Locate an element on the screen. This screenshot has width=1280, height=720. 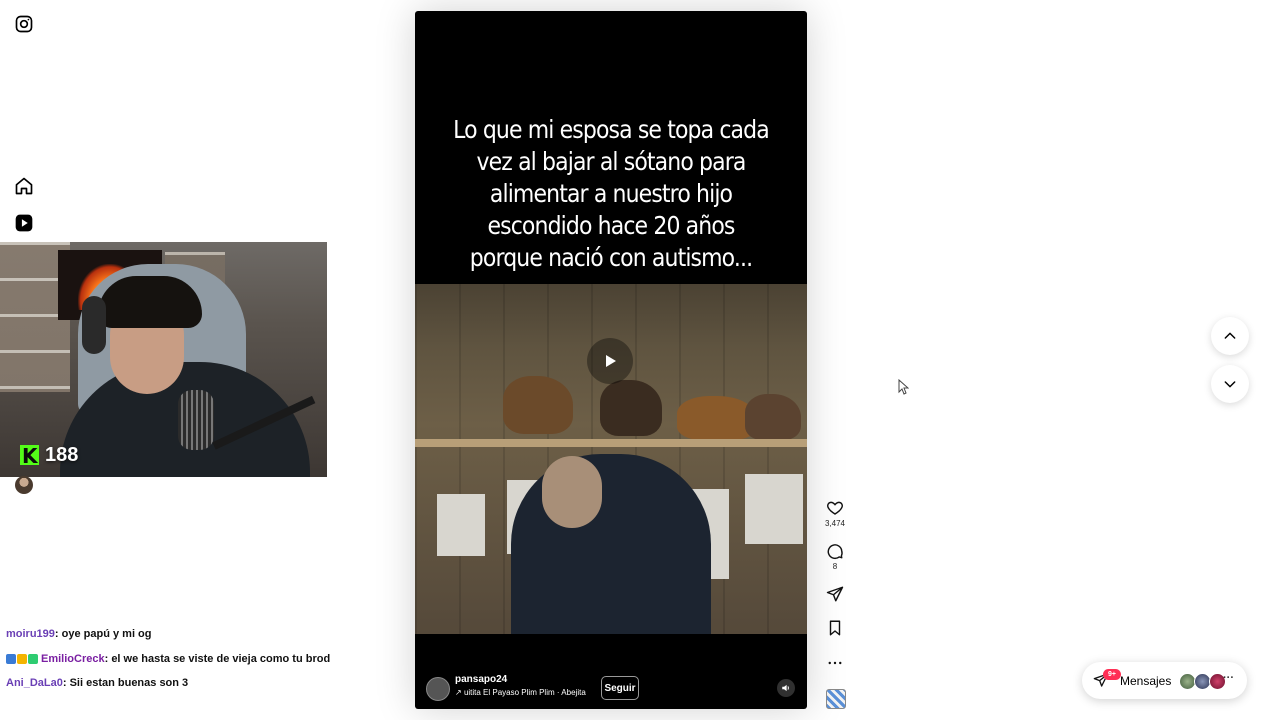
chevron-up-icon is located at coordinates (1230, 335).